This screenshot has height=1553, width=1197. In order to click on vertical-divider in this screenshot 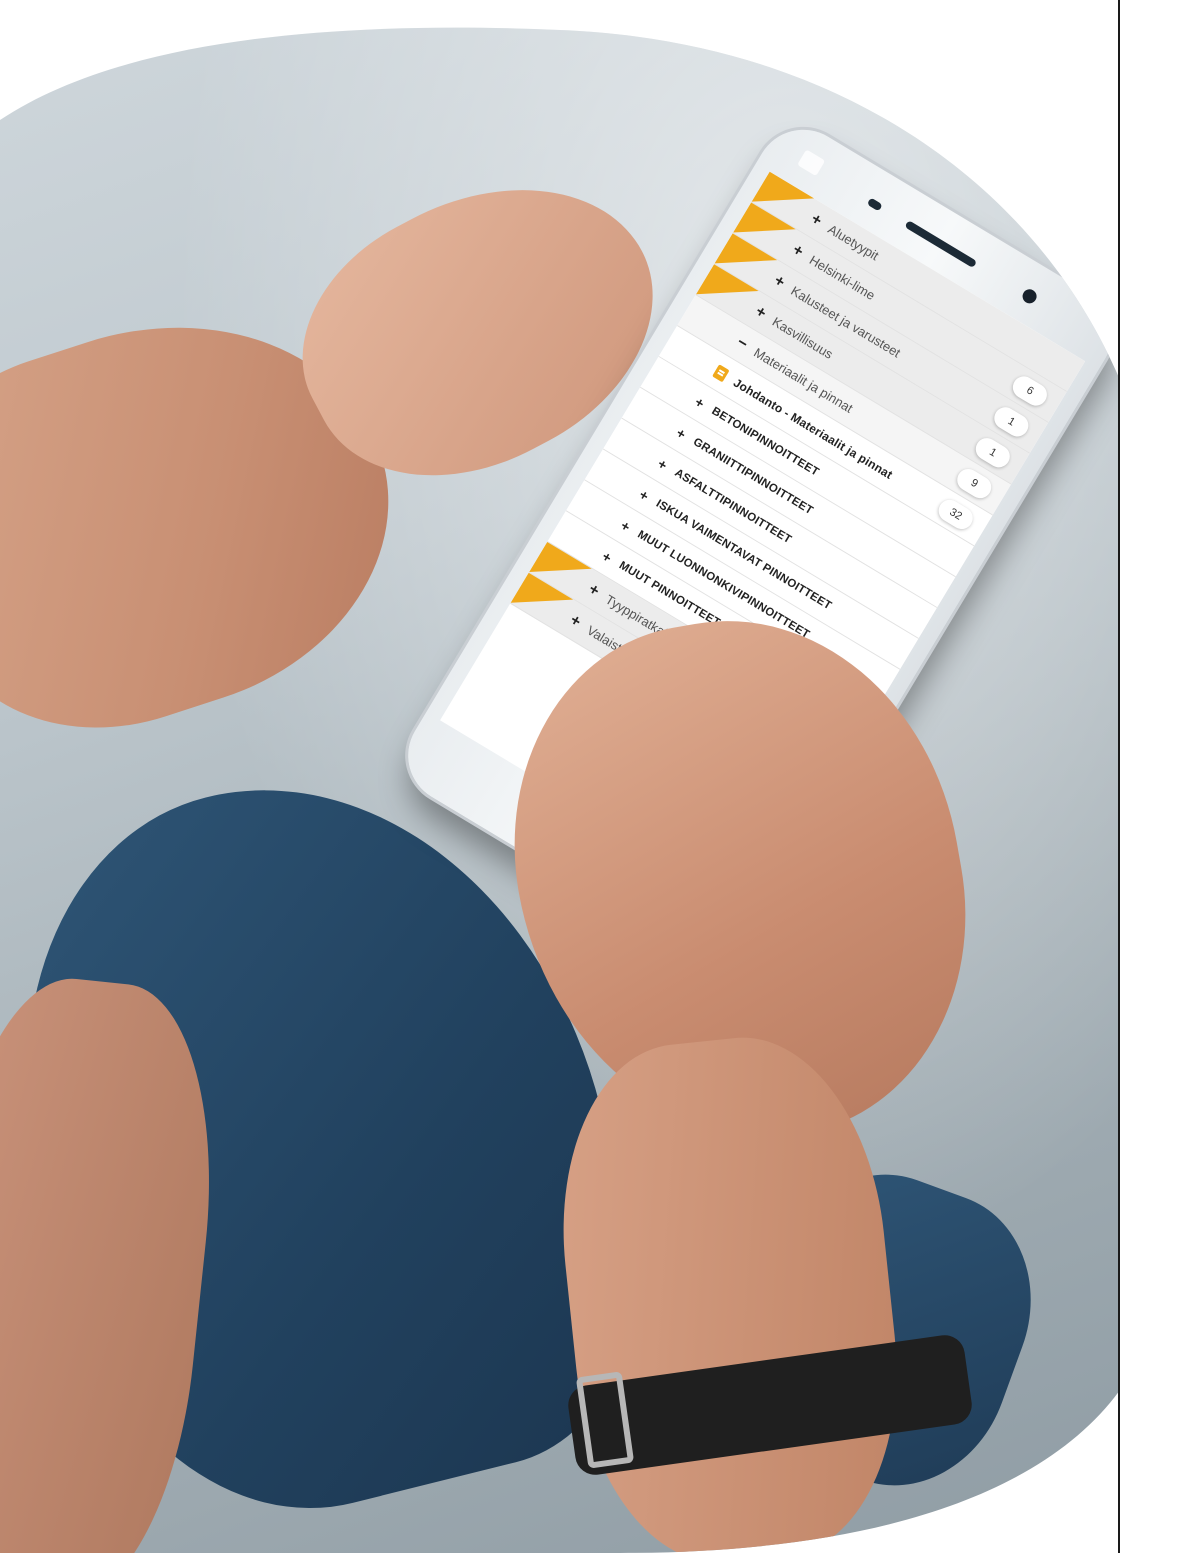, I will do `click(1119, 776)`.